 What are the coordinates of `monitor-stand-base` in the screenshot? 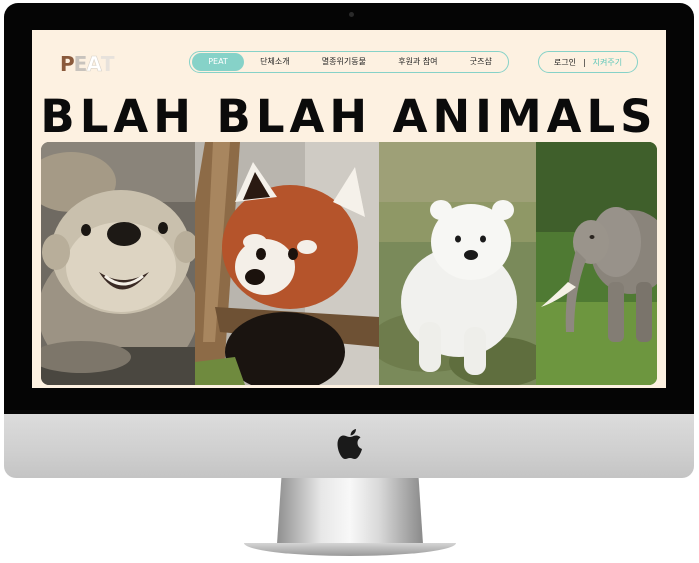 It's located at (350, 549).